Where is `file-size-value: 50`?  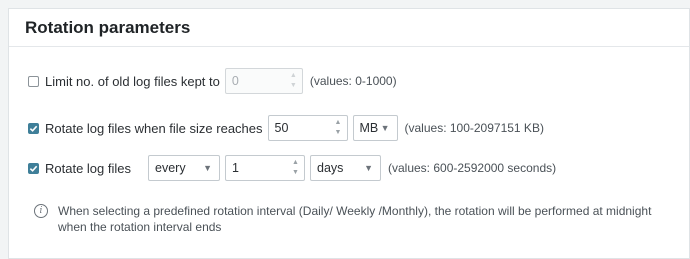 file-size-value: 50 is located at coordinates (281, 128).